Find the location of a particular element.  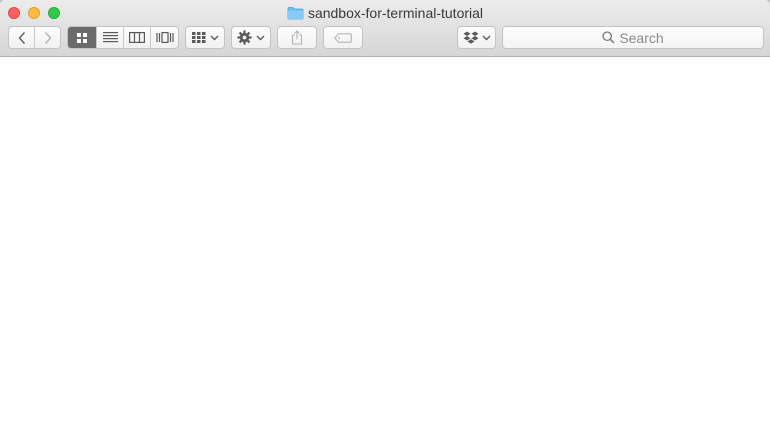

cover-flow-view-button is located at coordinates (164, 37).